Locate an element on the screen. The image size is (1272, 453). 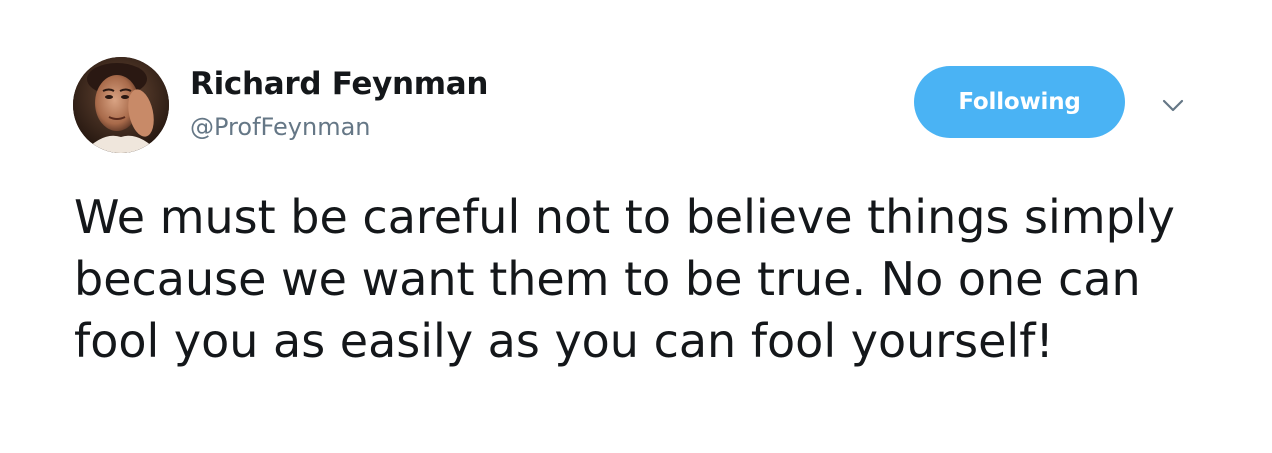
following-button: Following is located at coordinates (1019, 102).